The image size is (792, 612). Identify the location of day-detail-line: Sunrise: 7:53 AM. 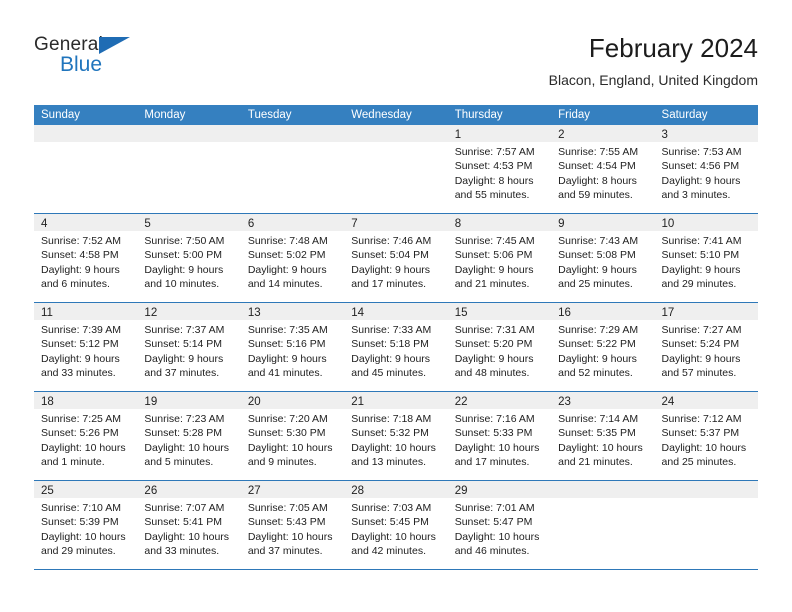
(701, 152).